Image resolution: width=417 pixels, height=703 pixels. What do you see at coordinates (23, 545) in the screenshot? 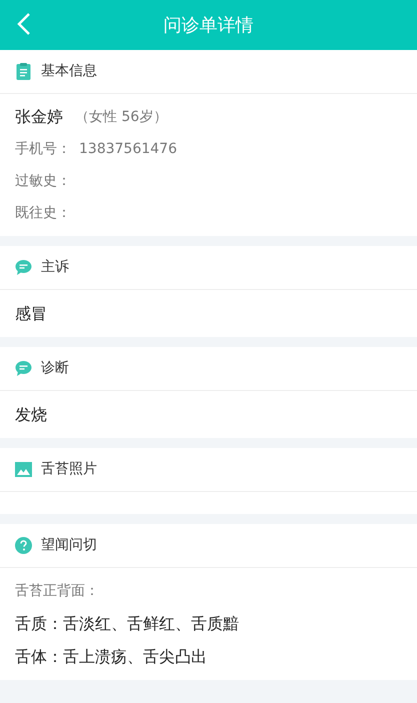
I see `help-icon` at bounding box center [23, 545].